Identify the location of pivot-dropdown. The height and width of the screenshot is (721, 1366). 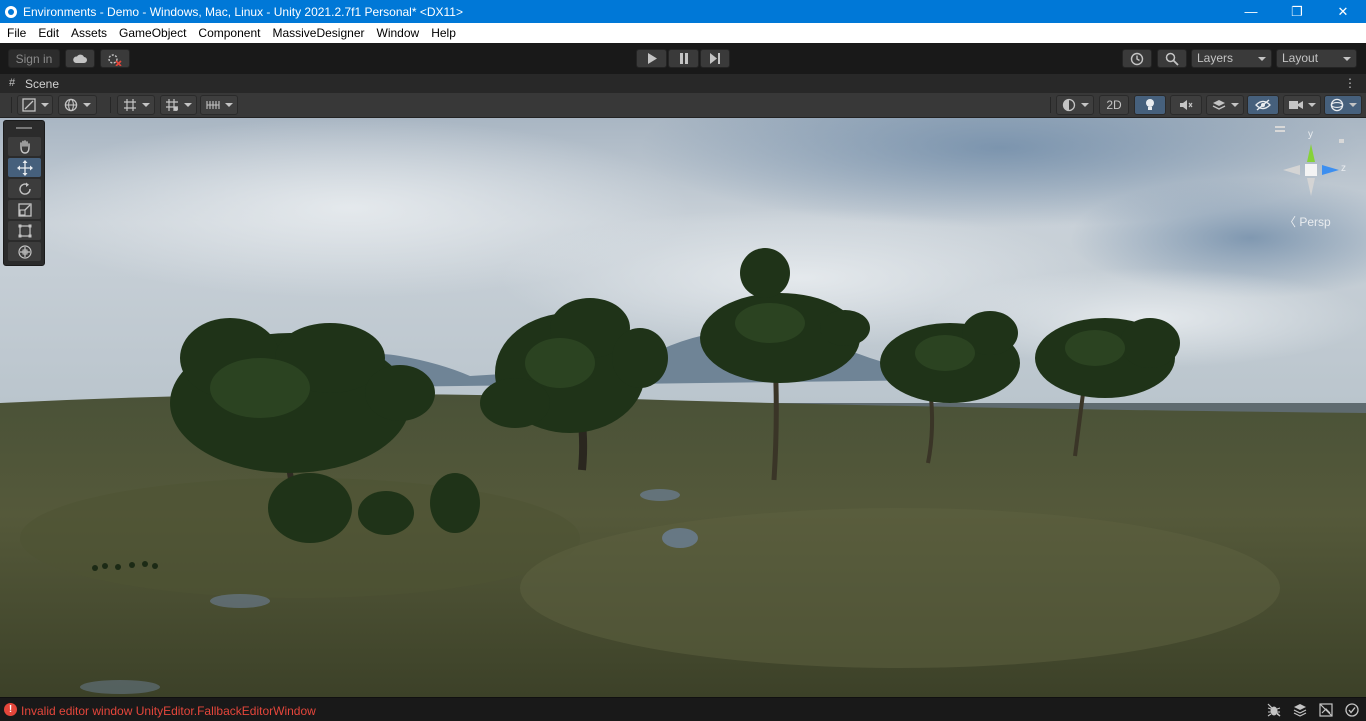
(77, 105).